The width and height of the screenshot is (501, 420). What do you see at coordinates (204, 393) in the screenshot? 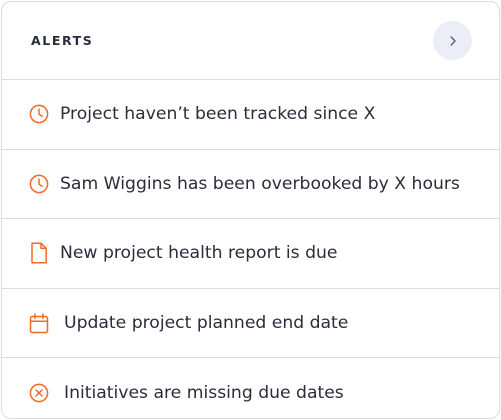
I see `alert-text: Initiatives are missing due dates` at bounding box center [204, 393].